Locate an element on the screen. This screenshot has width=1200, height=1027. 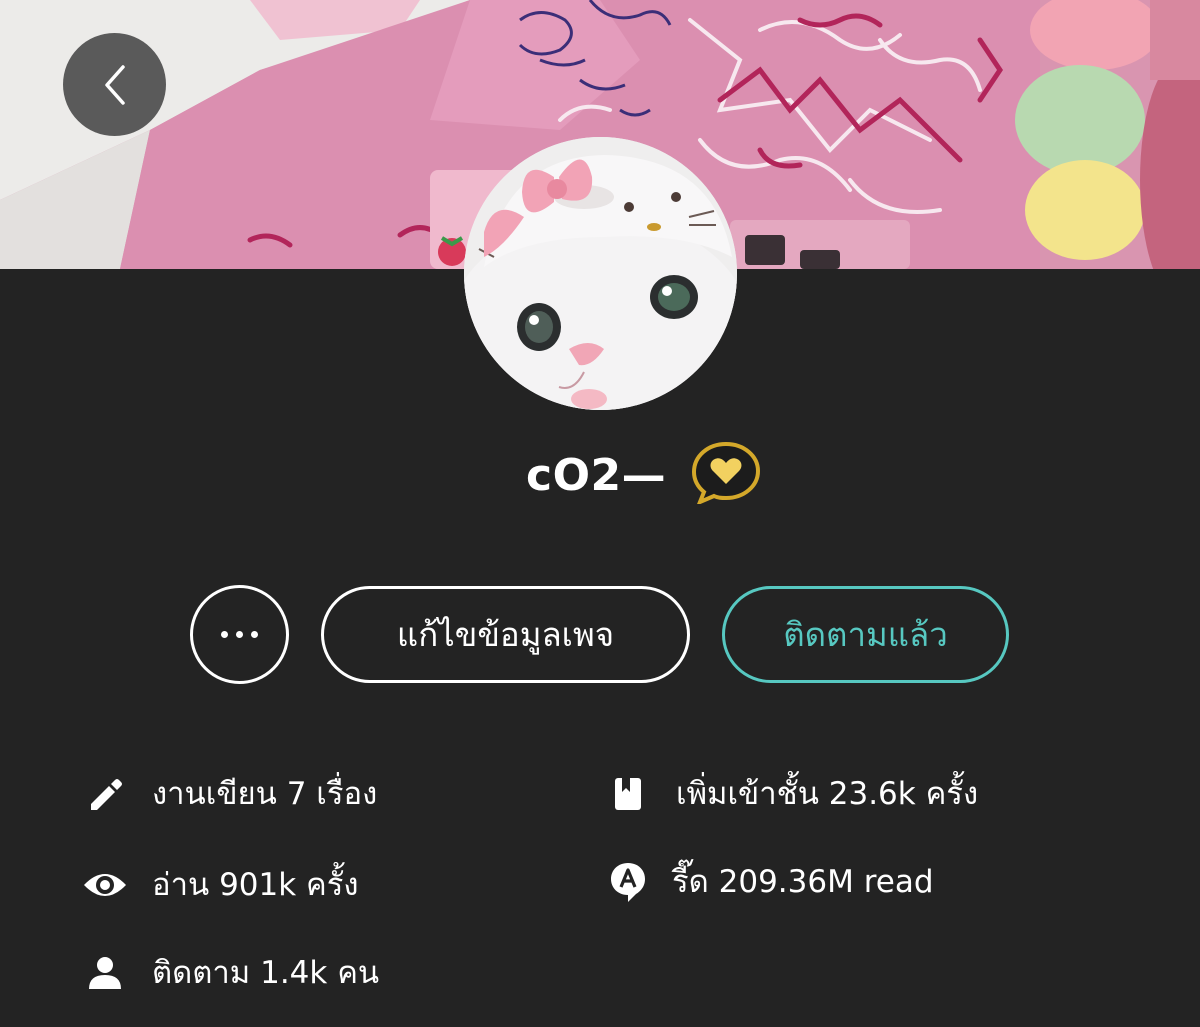
more-options-button is located at coordinates (239, 634).